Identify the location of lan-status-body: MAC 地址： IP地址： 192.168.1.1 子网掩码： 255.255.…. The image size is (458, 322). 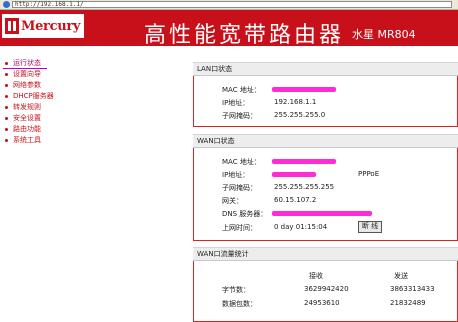
(325, 101).